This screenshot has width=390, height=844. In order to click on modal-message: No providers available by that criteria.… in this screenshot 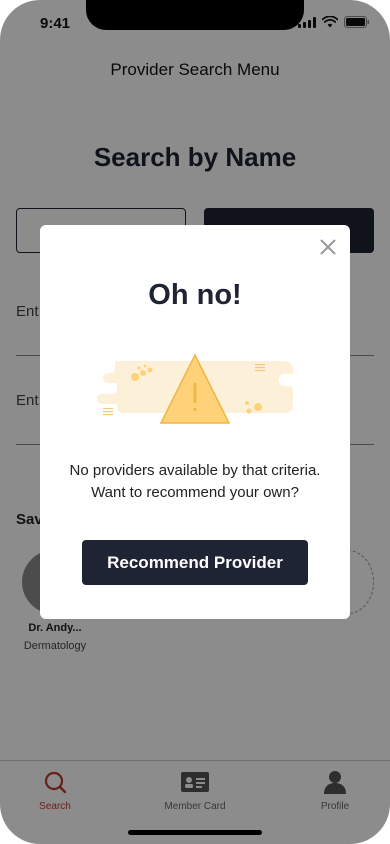, I will do `click(195, 482)`.